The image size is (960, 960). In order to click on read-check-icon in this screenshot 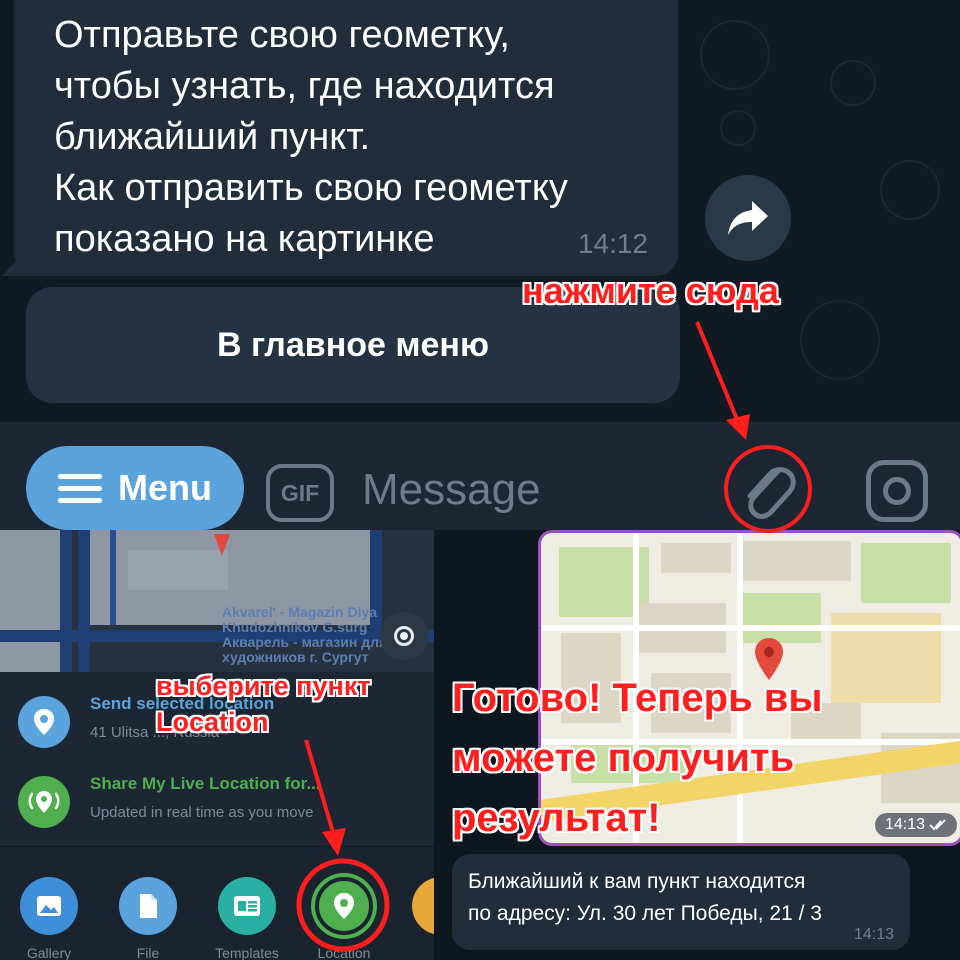, I will do `click(937, 825)`.